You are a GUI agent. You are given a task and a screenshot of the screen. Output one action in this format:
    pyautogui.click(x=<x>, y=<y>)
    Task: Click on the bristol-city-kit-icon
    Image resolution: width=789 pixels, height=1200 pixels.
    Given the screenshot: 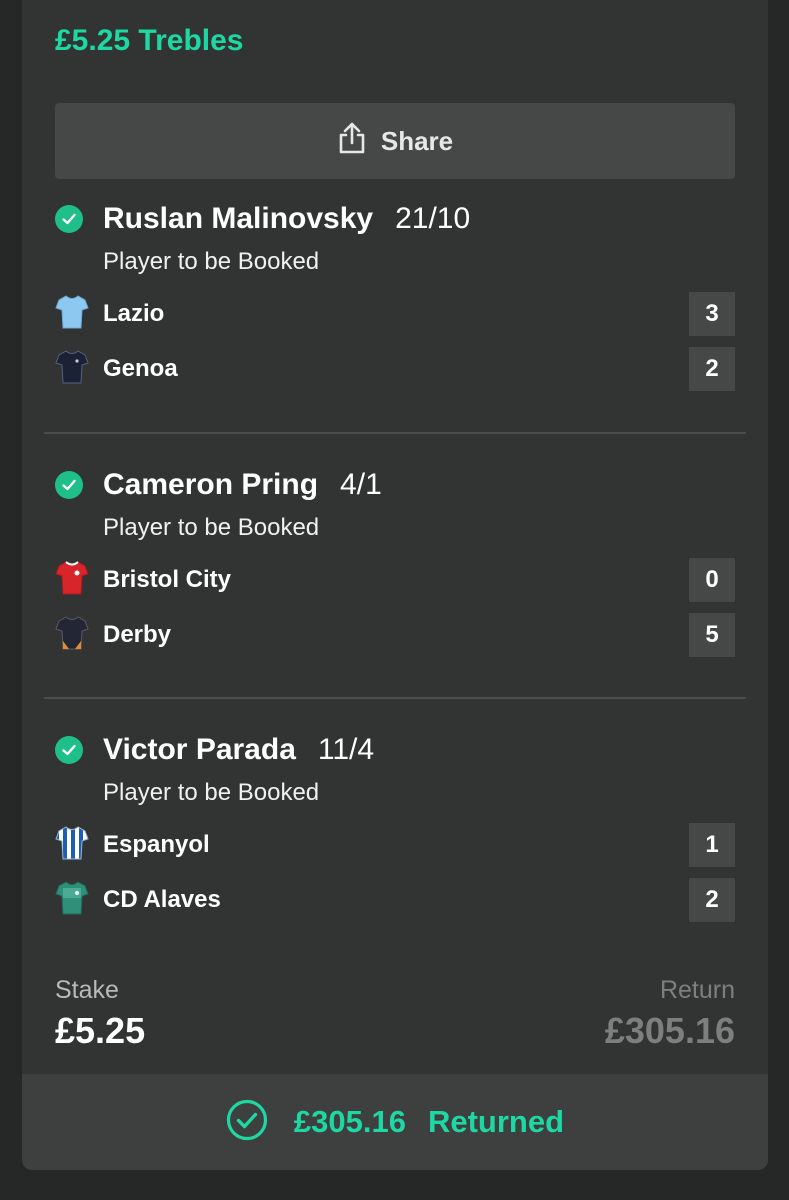 What is the action you would take?
    pyautogui.click(x=72, y=580)
    